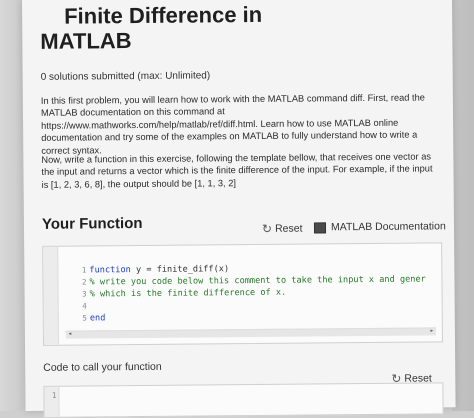  What do you see at coordinates (463, 205) in the screenshot?
I see `background-right-edge` at bounding box center [463, 205].